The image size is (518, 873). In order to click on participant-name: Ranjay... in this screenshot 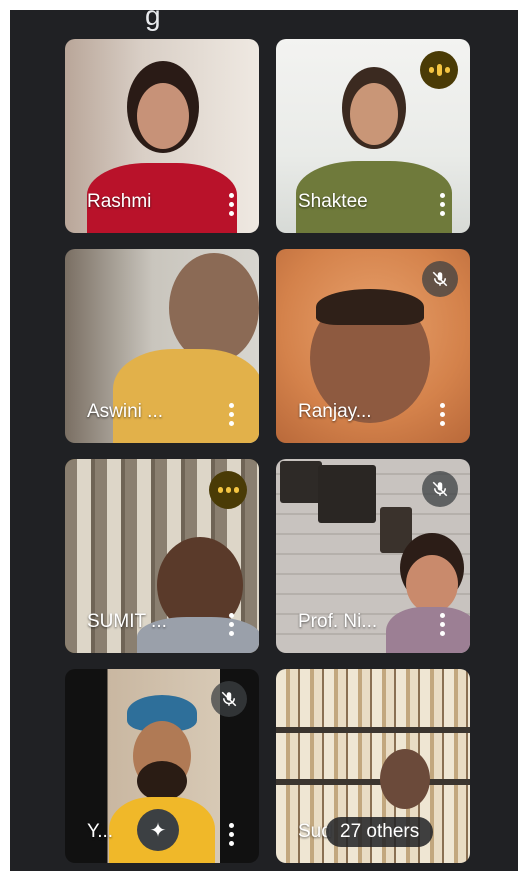, I will do `click(335, 411)`.